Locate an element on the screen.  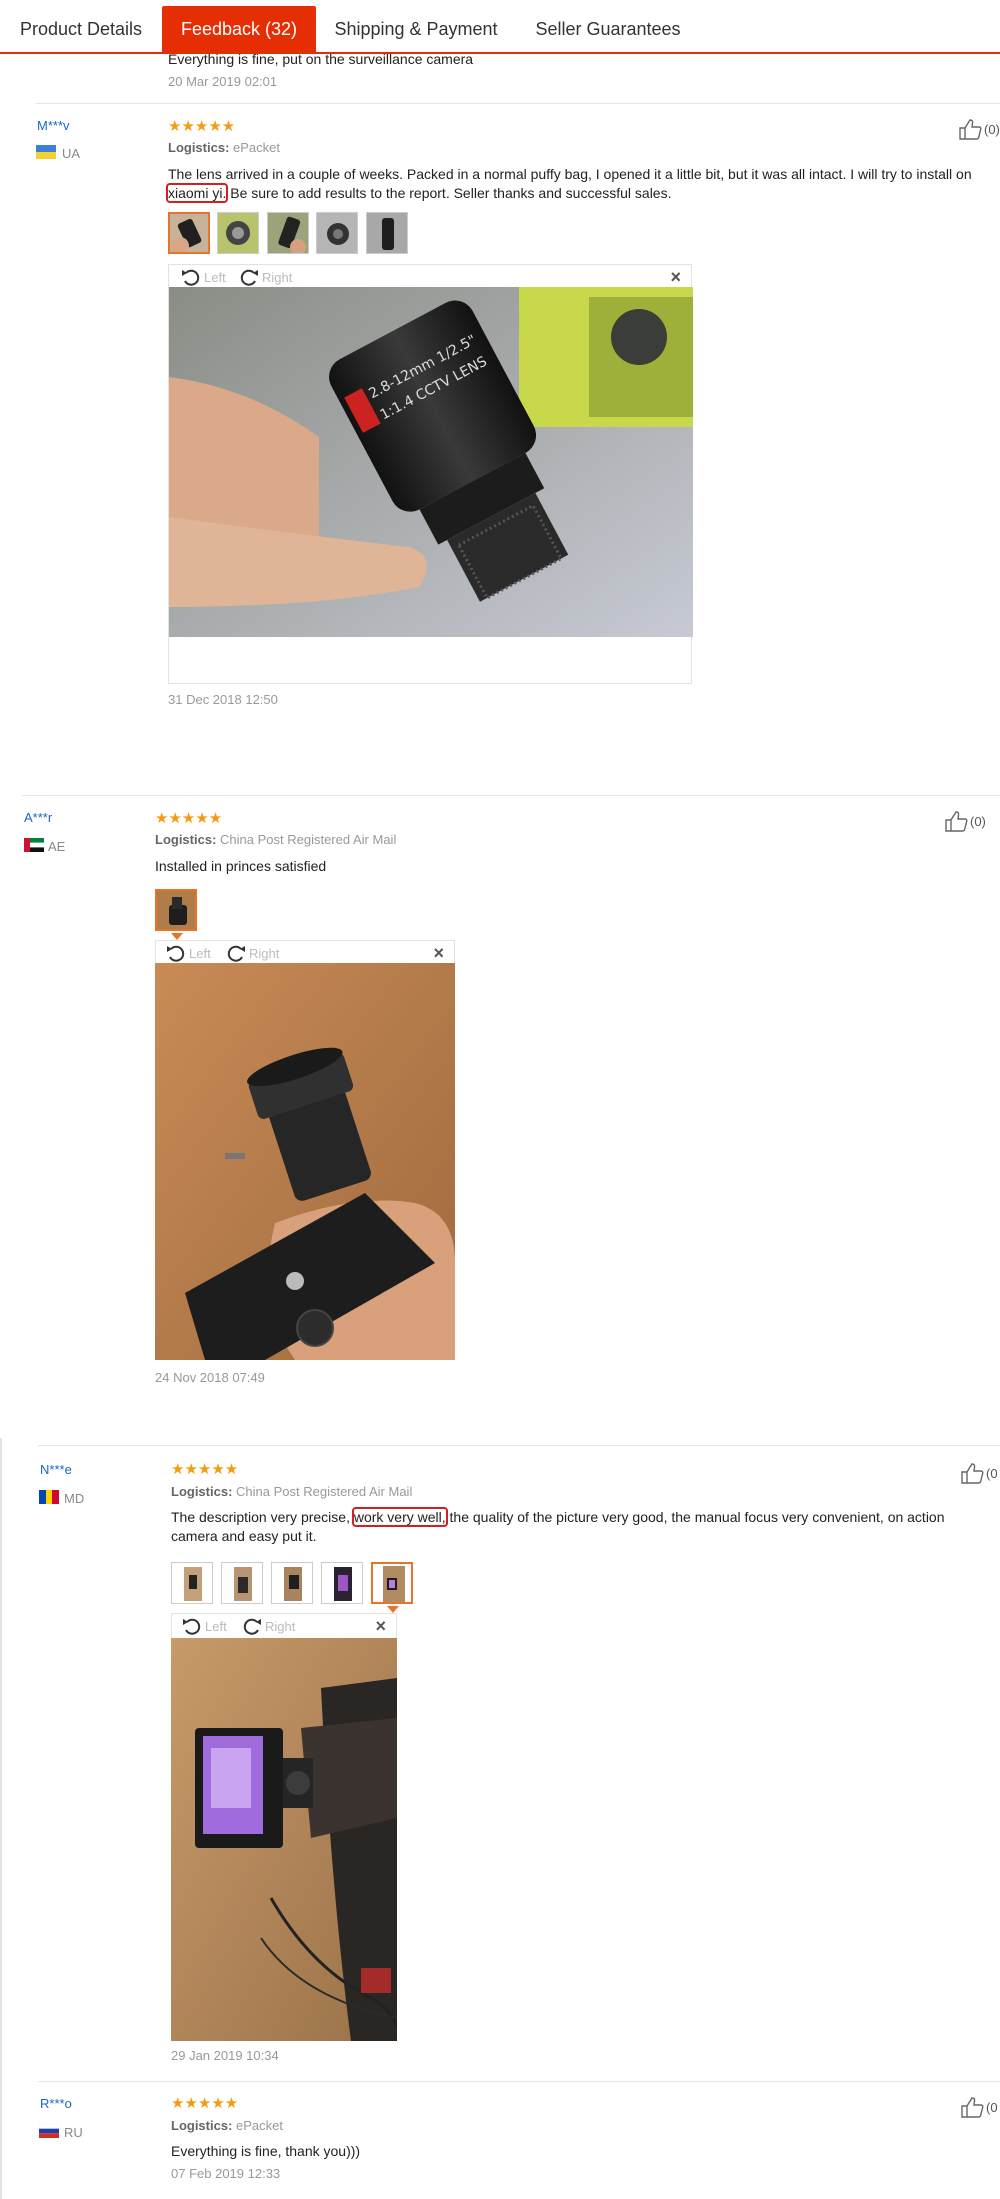
highlighted-text: work very well, is located at coordinates (399, 1517).